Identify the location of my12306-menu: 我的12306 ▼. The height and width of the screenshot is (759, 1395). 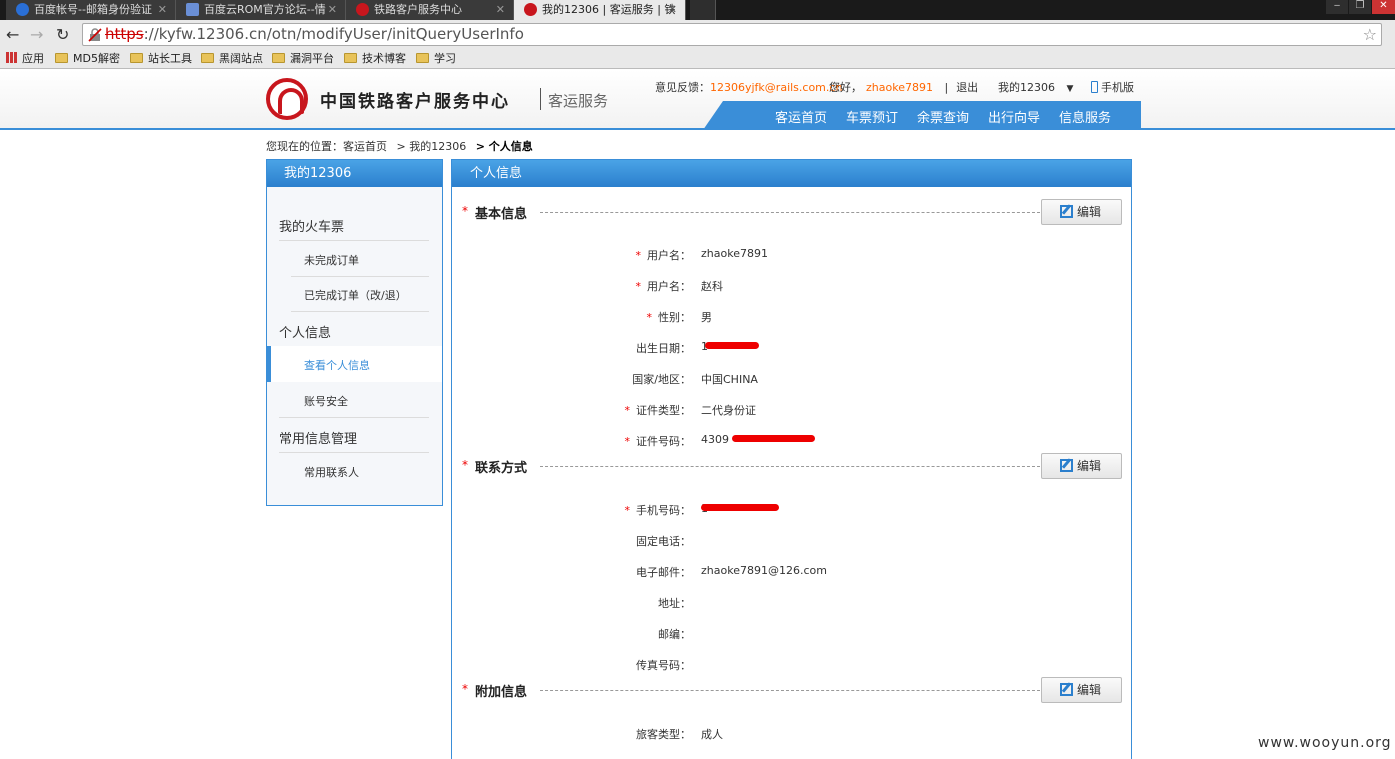
(1035, 87).